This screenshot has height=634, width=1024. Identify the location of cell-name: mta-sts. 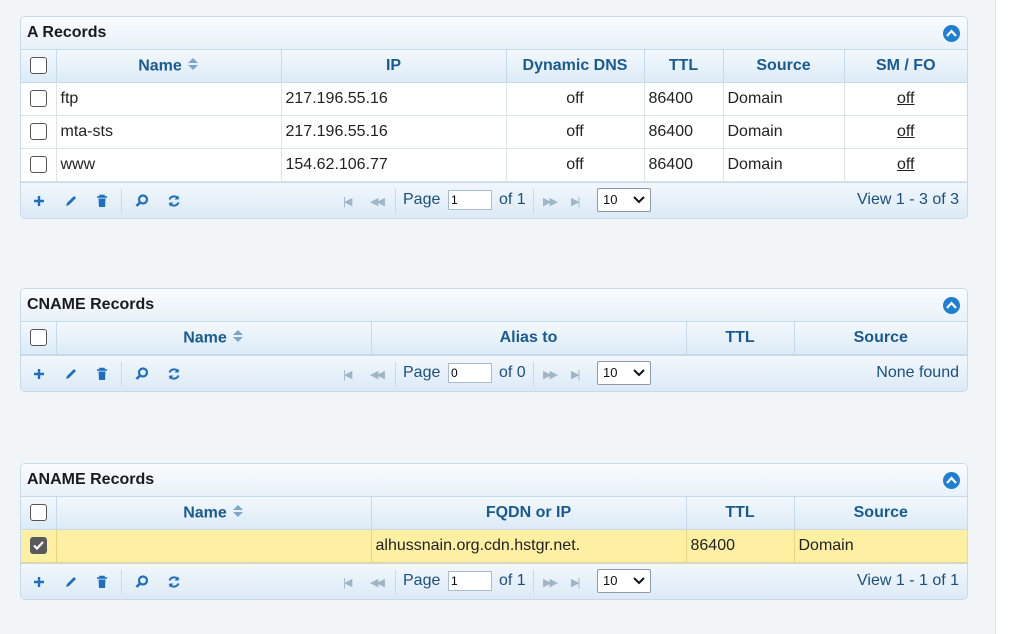
(169, 132).